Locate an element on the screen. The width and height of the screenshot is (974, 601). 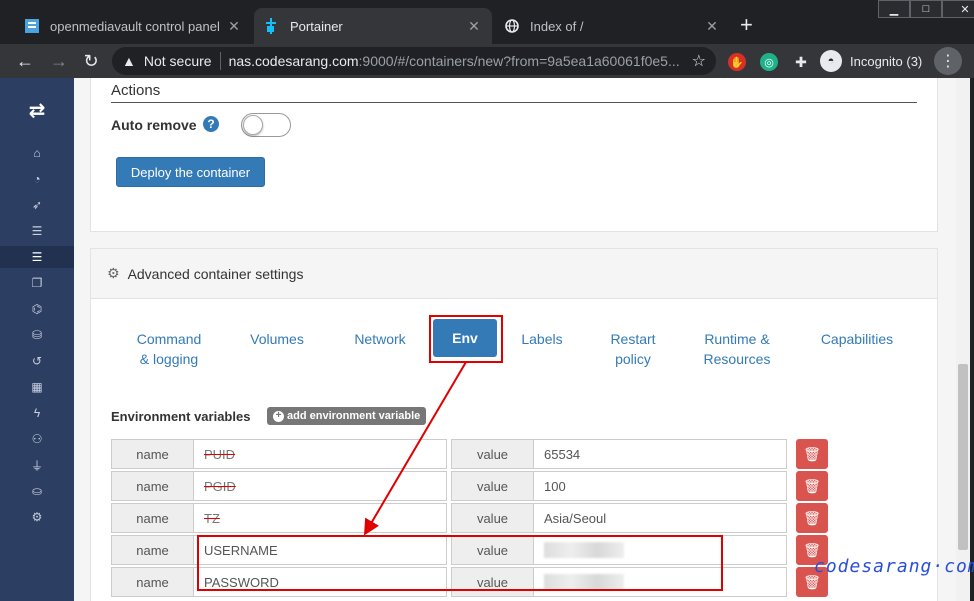
env-tab-highlight is located at coordinates (466, 339).